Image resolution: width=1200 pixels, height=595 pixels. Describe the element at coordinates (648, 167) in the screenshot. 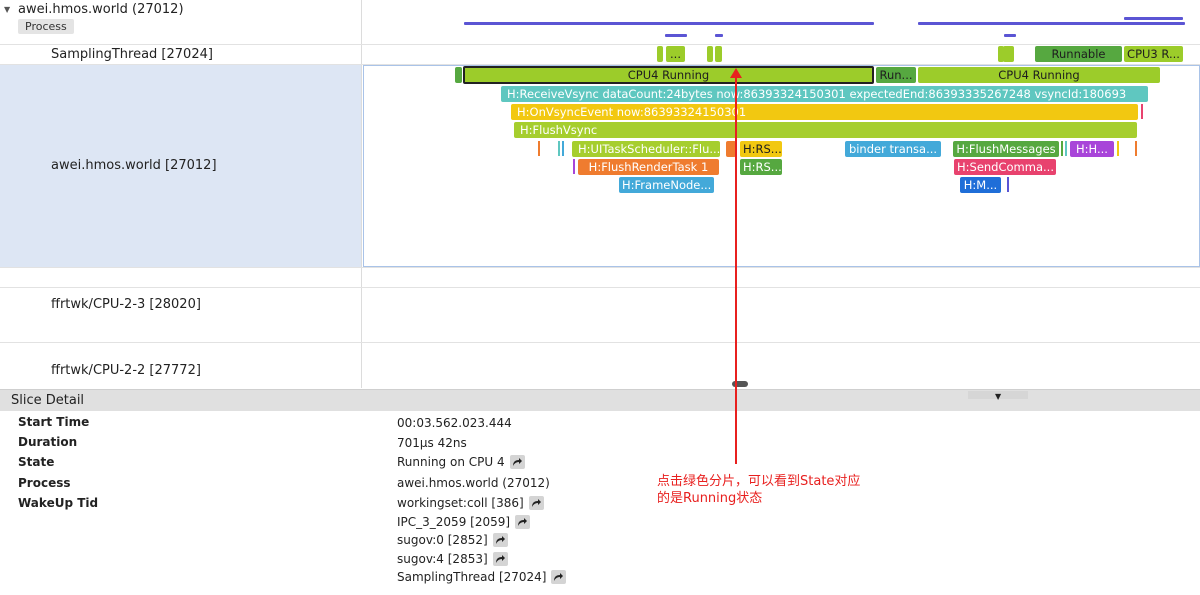

I see `flush-render-task-slice: H:FlushRenderTask 1` at that location.